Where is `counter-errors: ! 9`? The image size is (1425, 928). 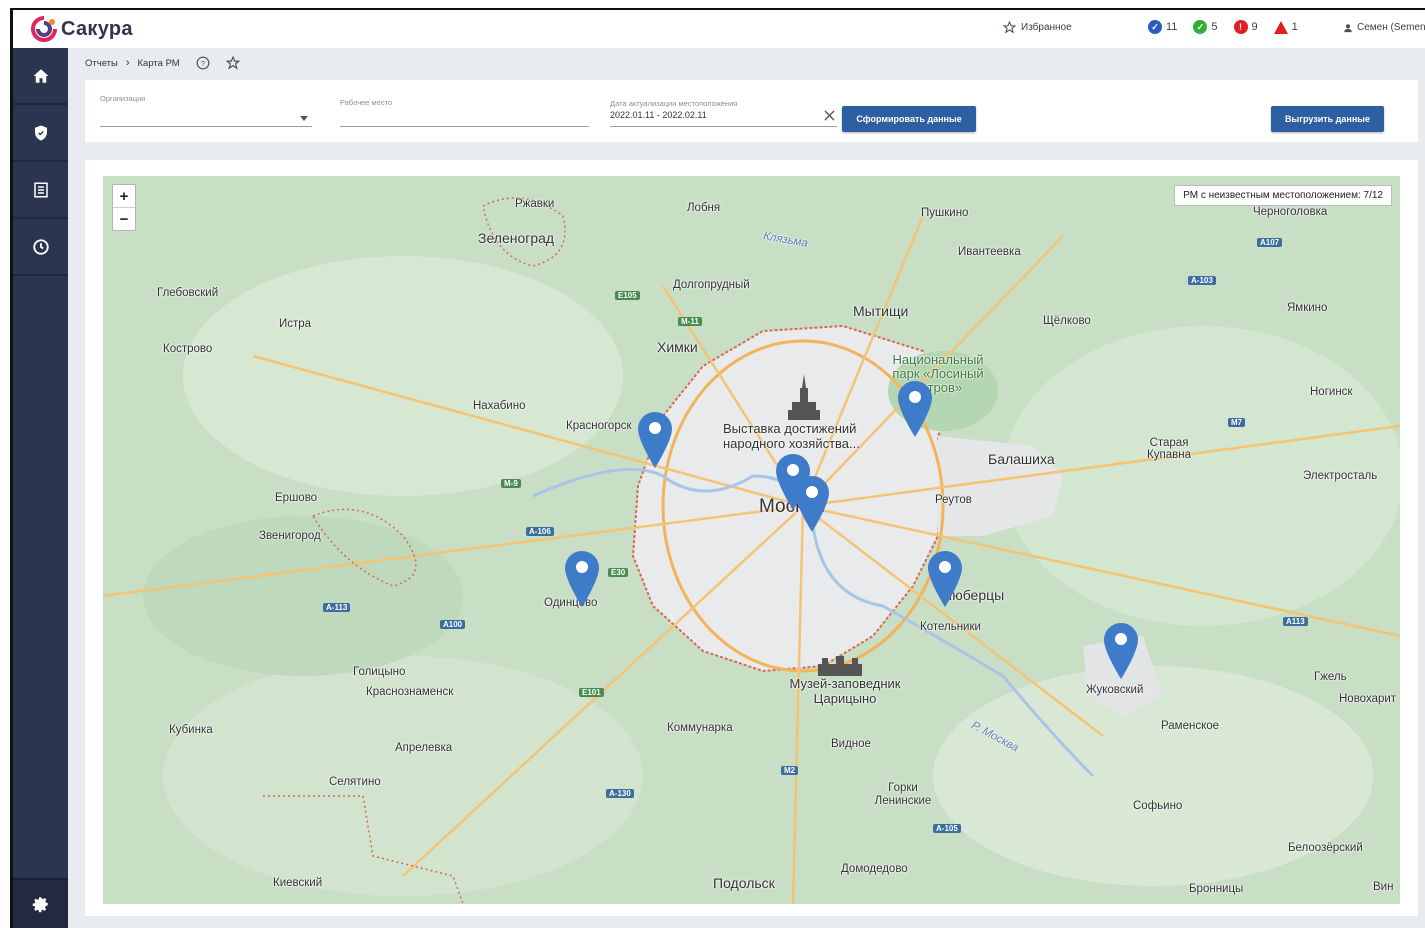
counter-errors: ! 9 is located at coordinates (1245, 27).